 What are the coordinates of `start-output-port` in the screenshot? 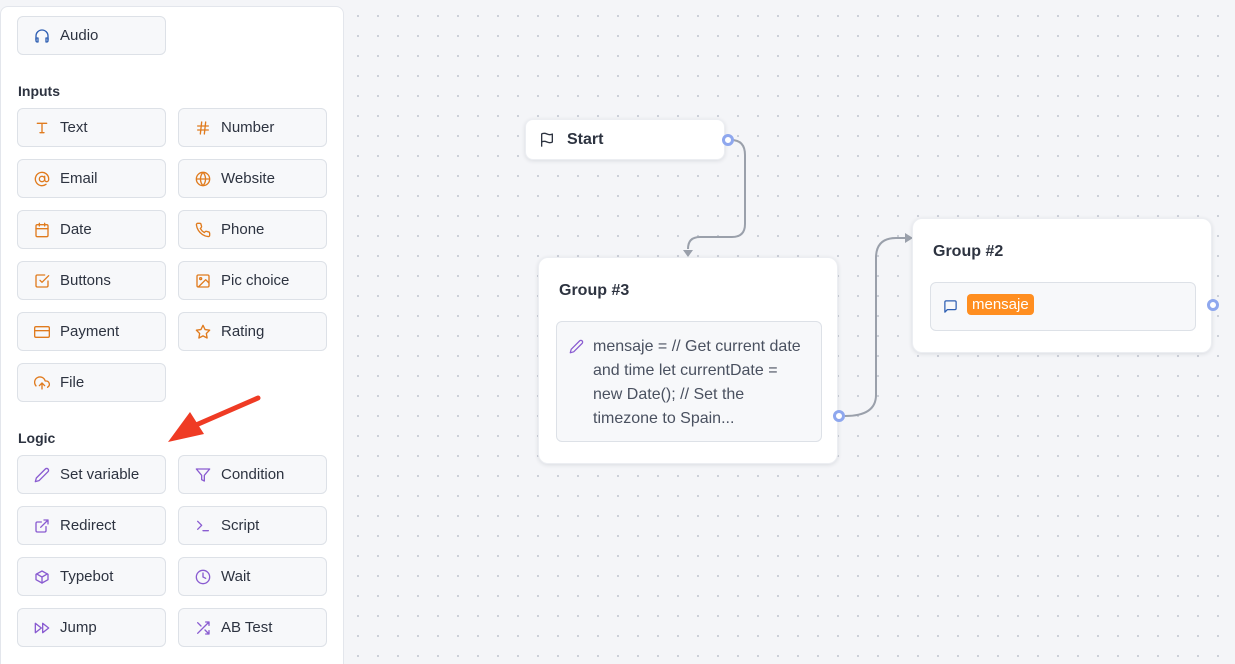 It's located at (728, 140).